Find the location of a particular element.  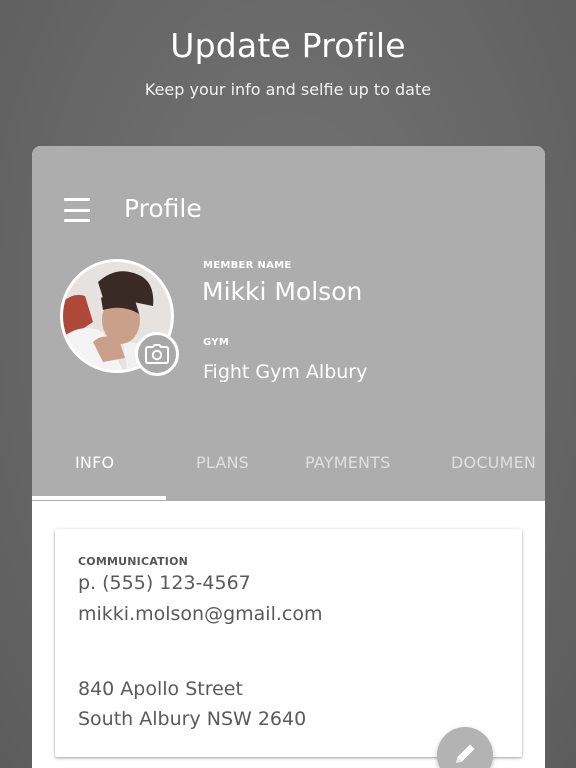

camera-icon is located at coordinates (157, 354).